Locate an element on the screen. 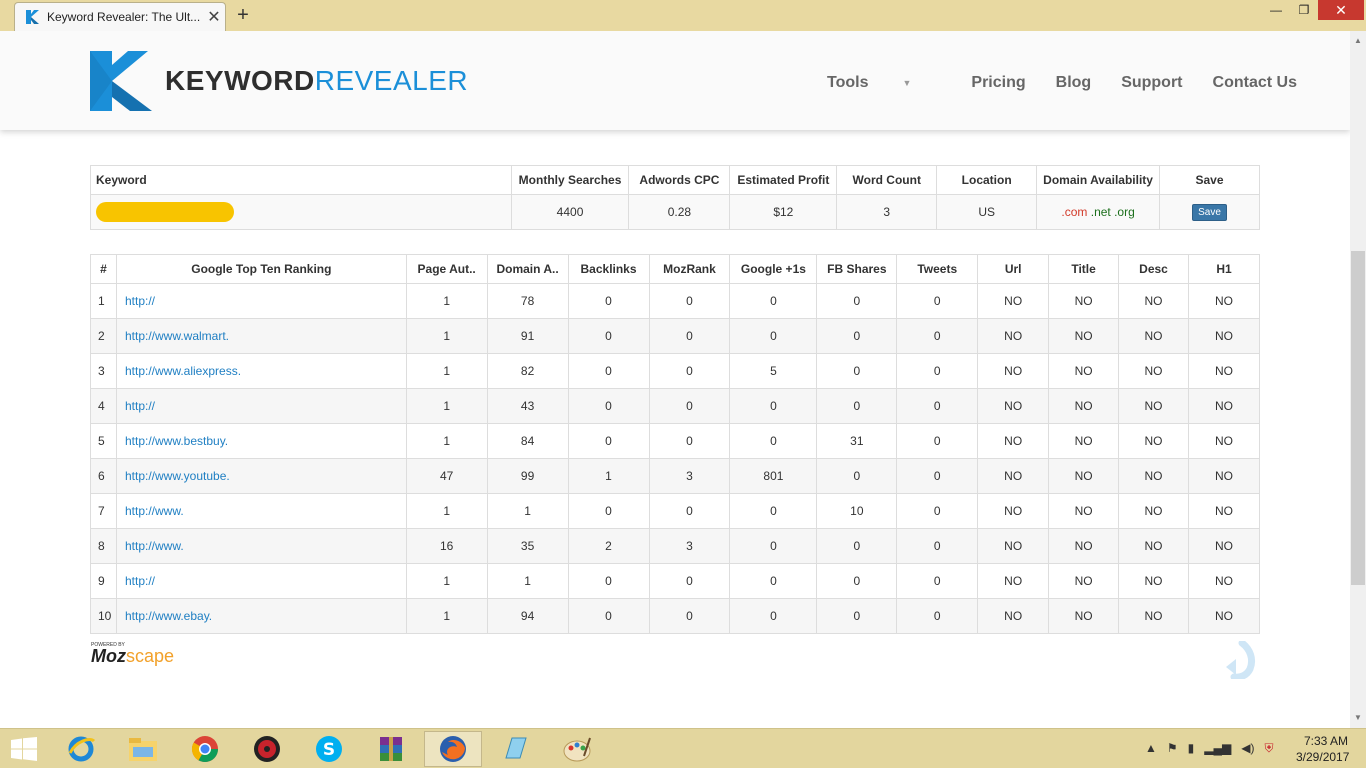 This screenshot has width=1366, height=768. result-url-link: http://www.ebay. is located at coordinates (261, 616).